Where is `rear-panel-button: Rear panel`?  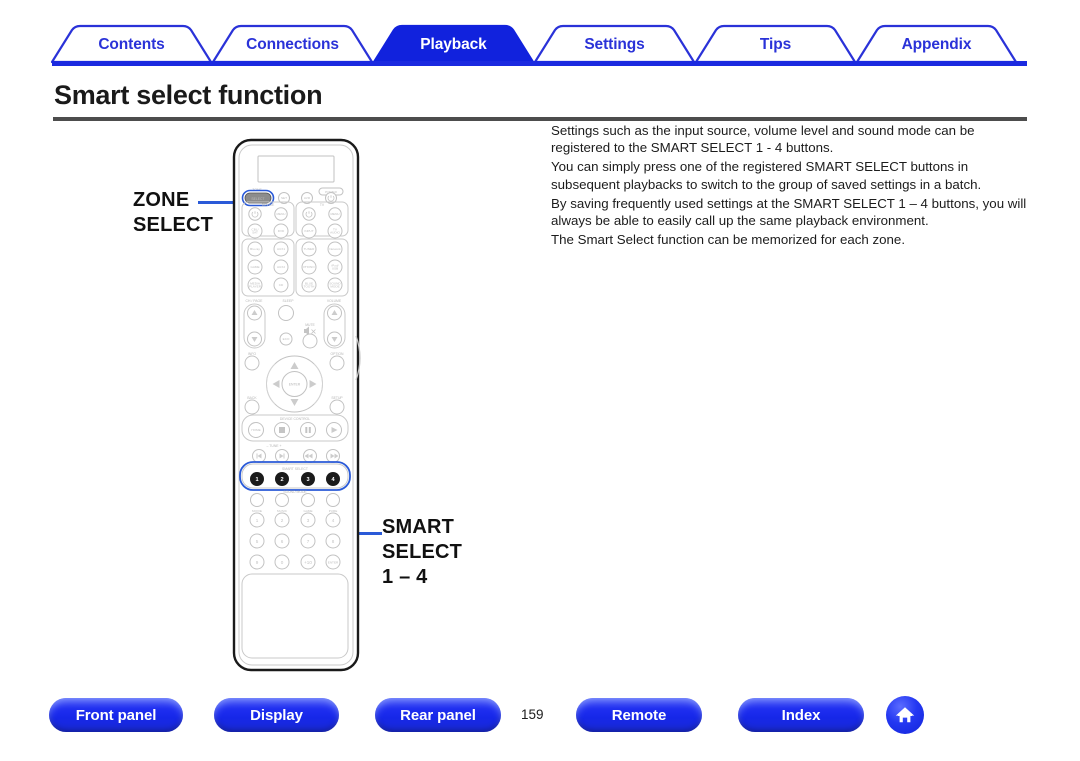
rear-panel-button: Rear panel is located at coordinates (438, 715).